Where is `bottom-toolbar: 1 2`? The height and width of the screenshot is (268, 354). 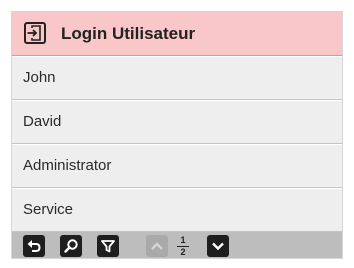
bottom-toolbar: 1 2 is located at coordinates (177, 245).